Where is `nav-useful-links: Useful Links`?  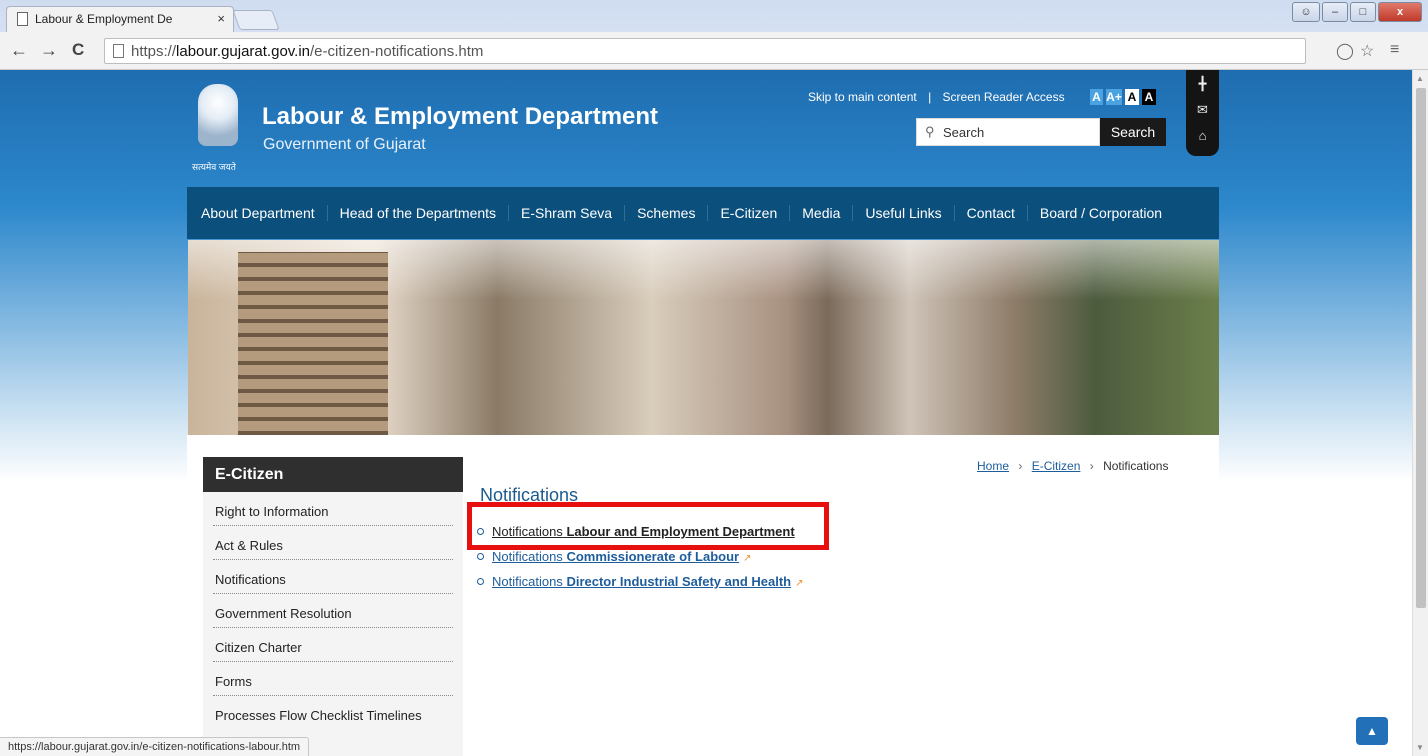 nav-useful-links: Useful Links is located at coordinates (904, 213).